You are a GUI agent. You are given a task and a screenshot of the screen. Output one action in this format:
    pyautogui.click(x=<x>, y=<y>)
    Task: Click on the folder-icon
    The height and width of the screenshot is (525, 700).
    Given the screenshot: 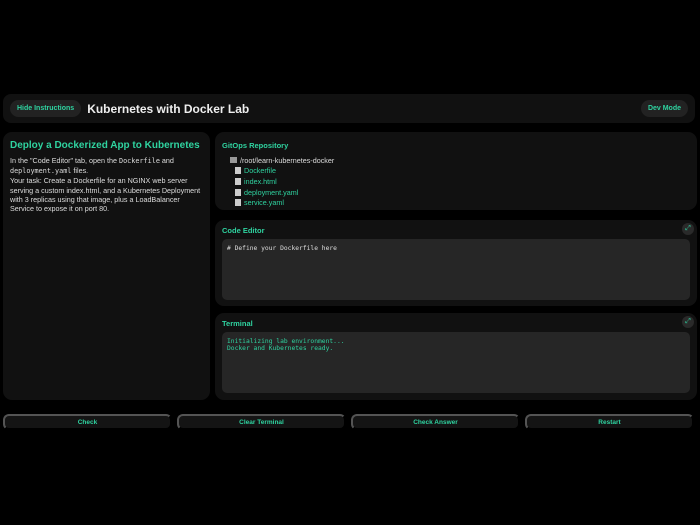 What is the action you would take?
    pyautogui.click(x=233, y=160)
    